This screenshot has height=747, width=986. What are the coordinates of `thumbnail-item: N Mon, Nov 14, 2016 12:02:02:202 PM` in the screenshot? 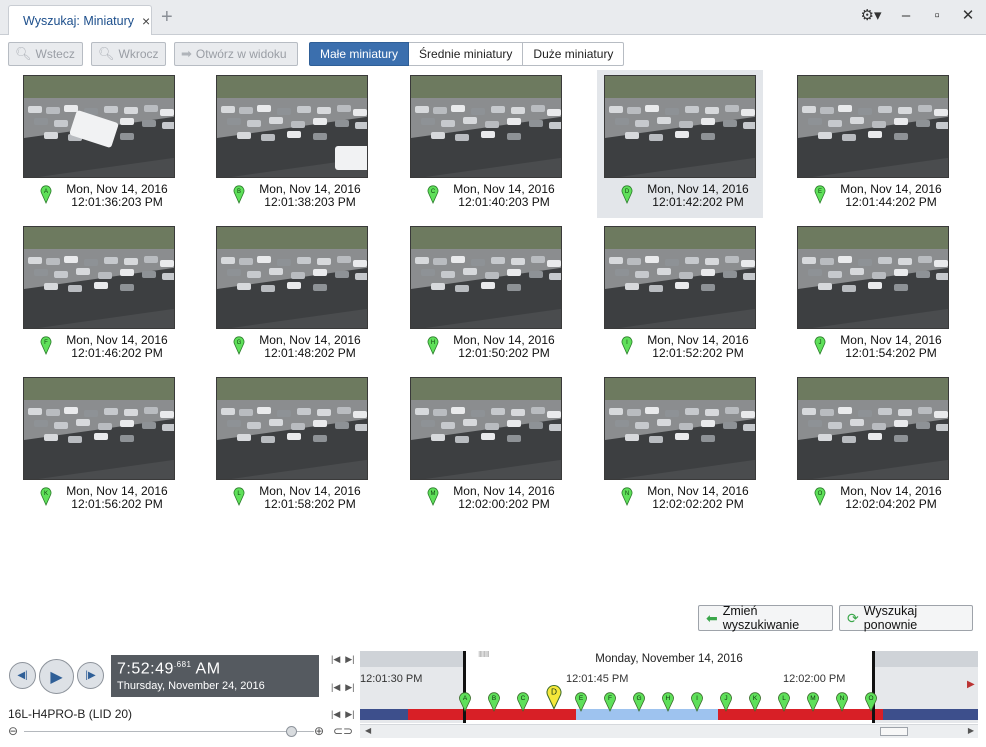 It's located at (680, 446).